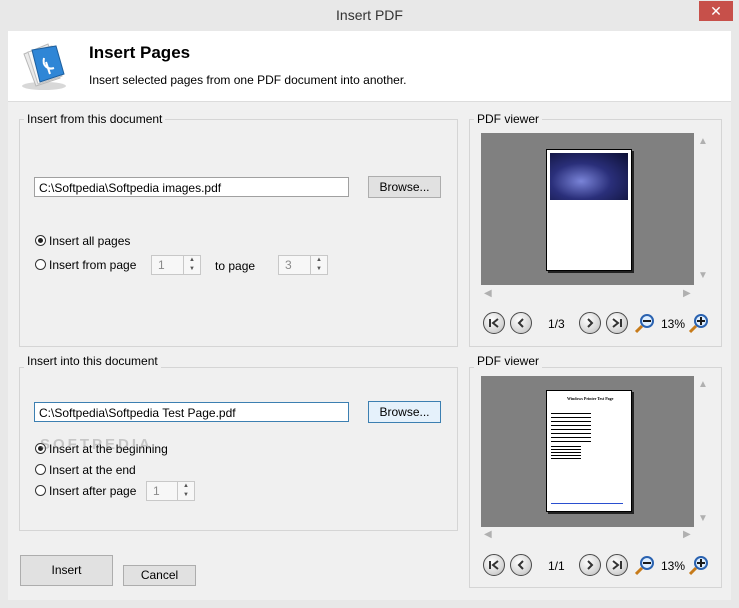  I want to click on viewer1-scroll-right-icon: ▶, so click(687, 293).